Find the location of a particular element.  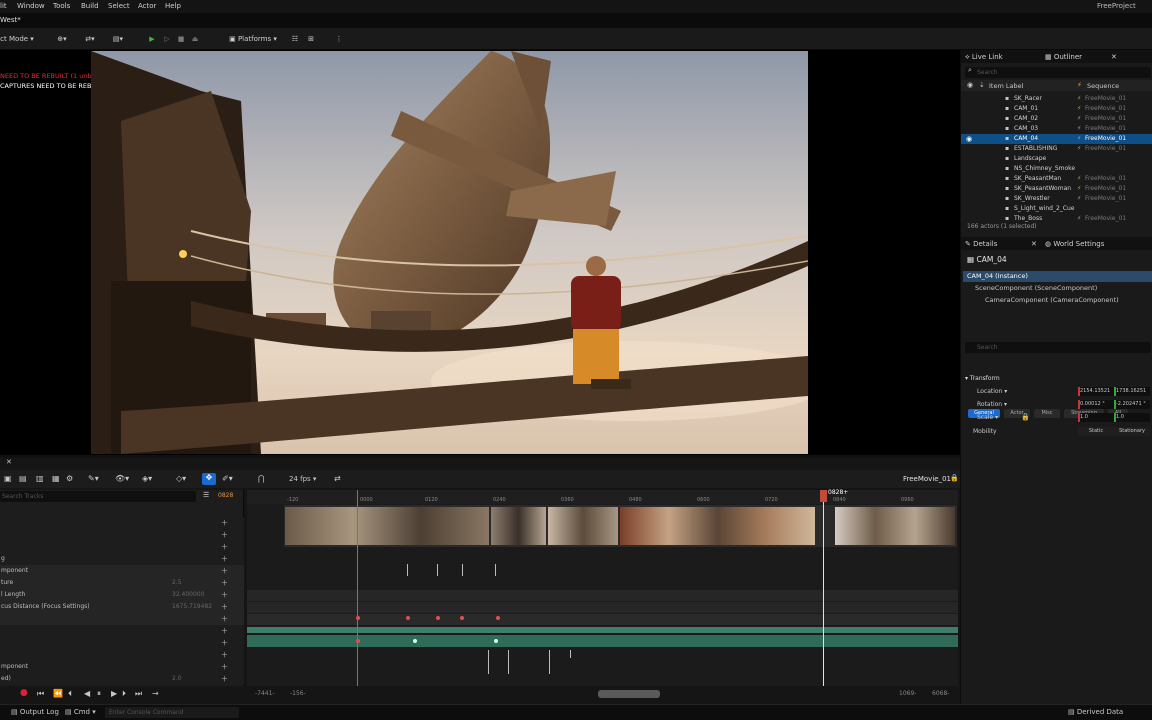

pencil-icon: ✐▾ is located at coordinates (227, 478).